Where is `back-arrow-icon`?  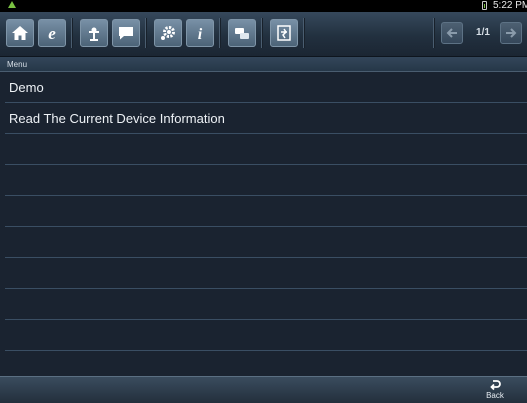 back-arrow-icon is located at coordinates (495, 385).